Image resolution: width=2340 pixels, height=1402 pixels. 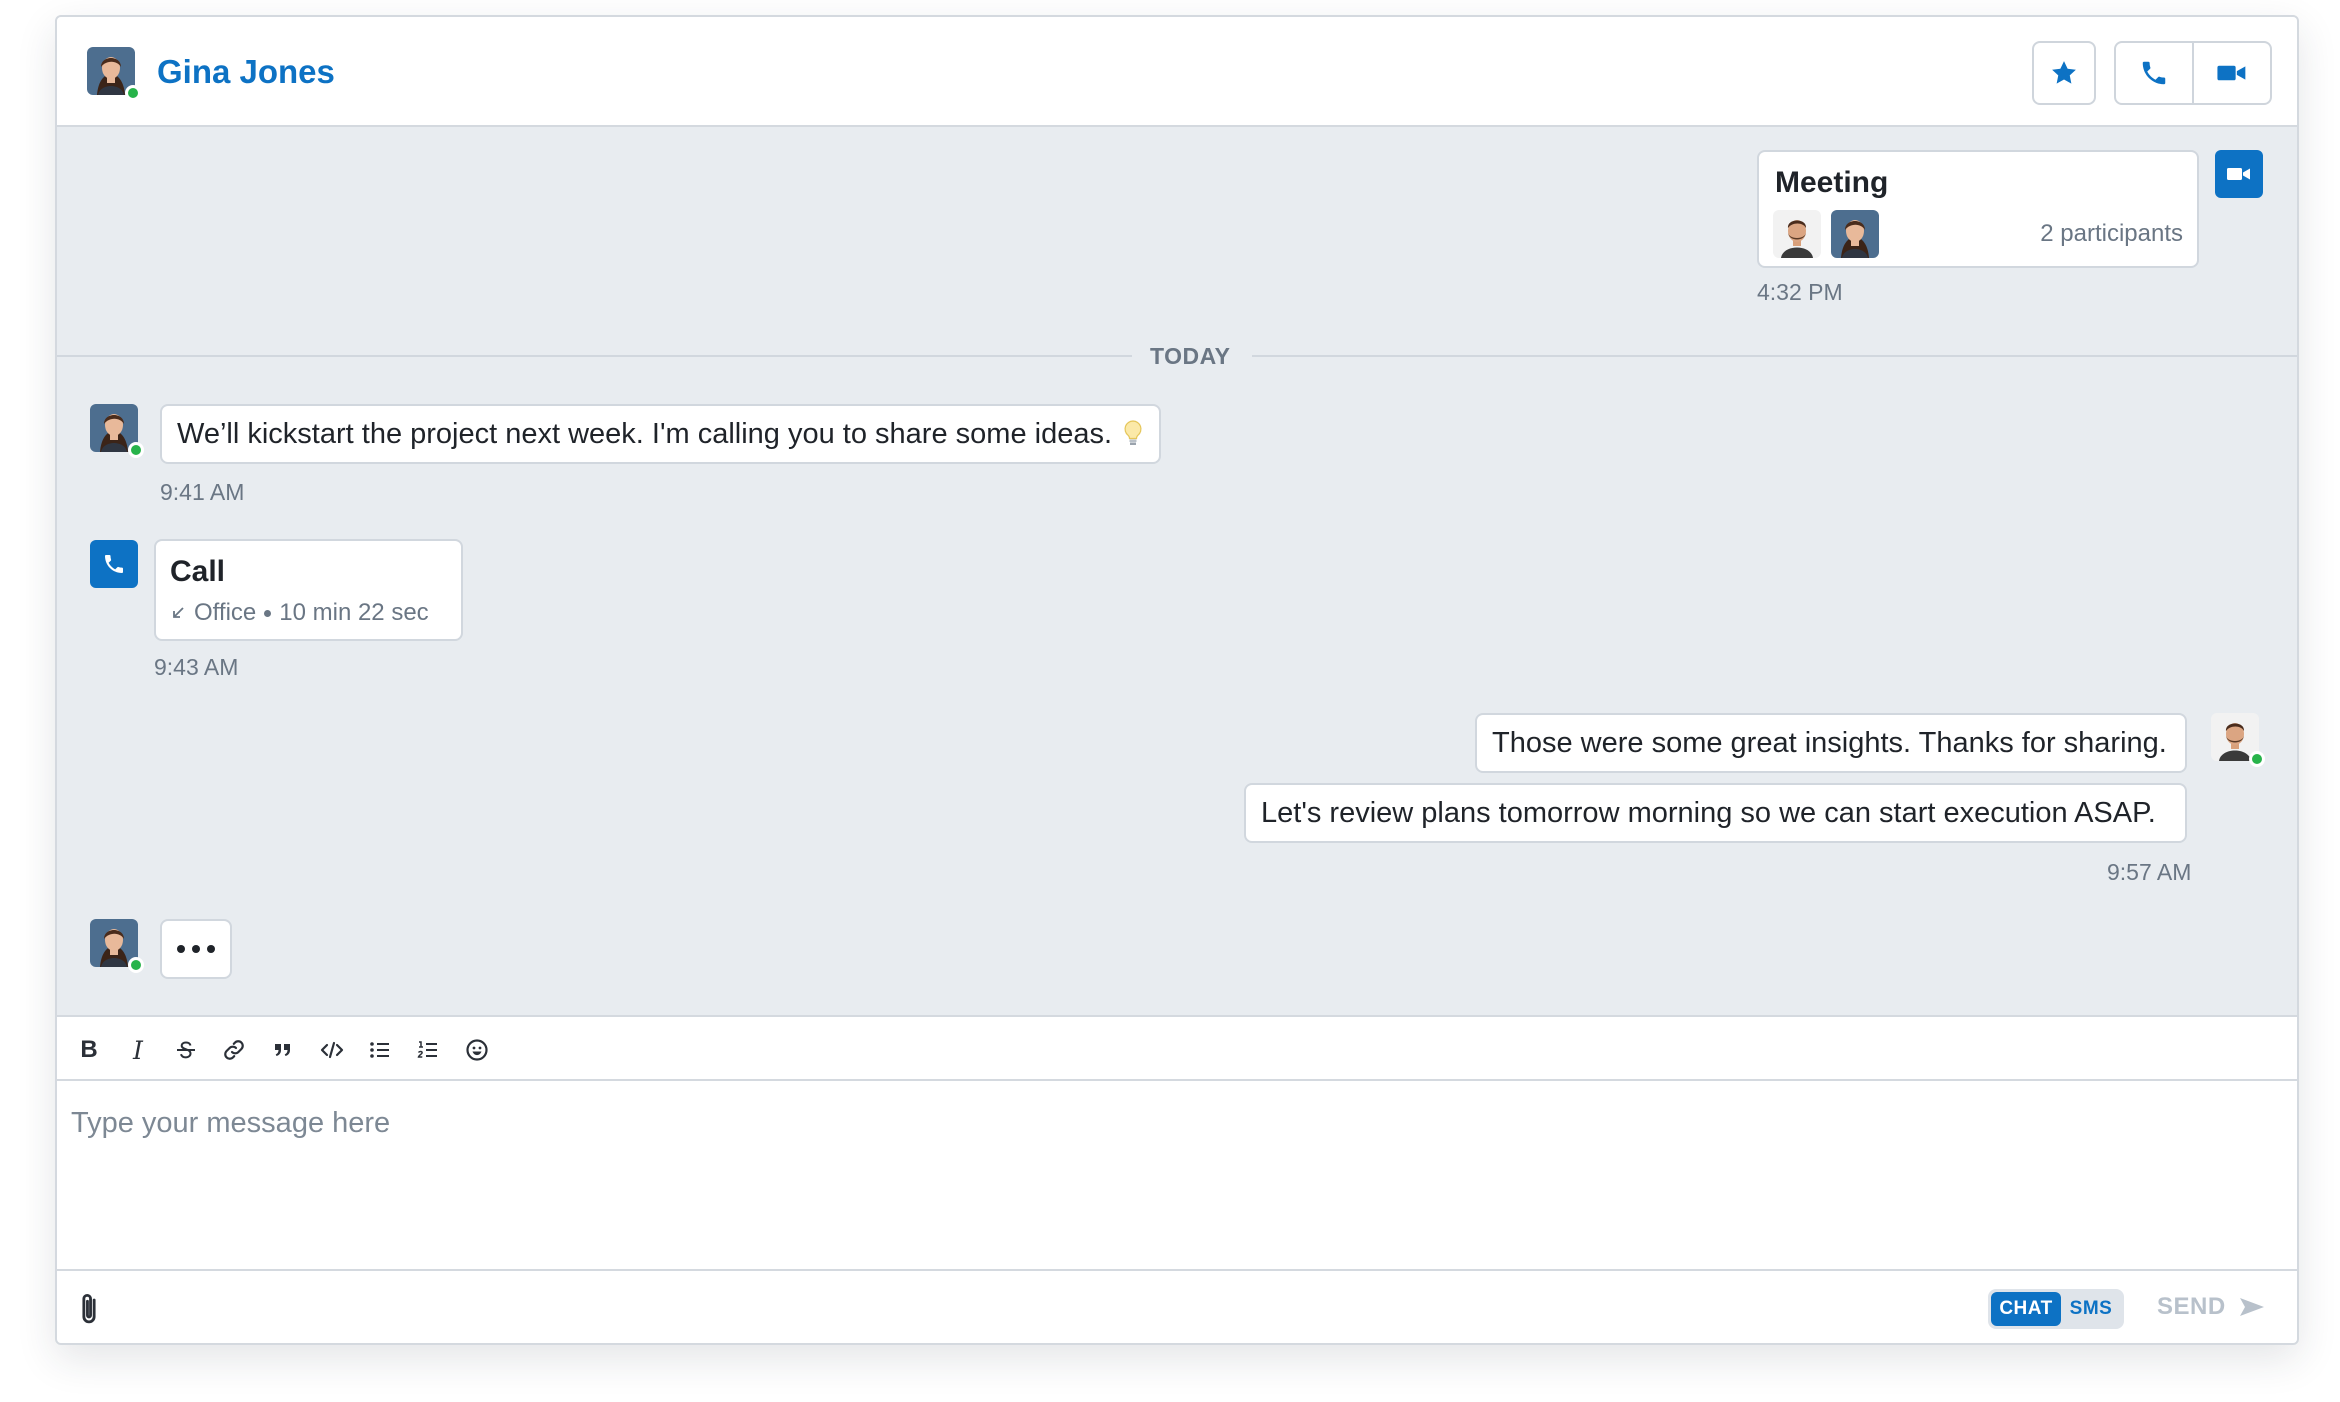 I want to click on message-input, so click(x=1177, y=1175).